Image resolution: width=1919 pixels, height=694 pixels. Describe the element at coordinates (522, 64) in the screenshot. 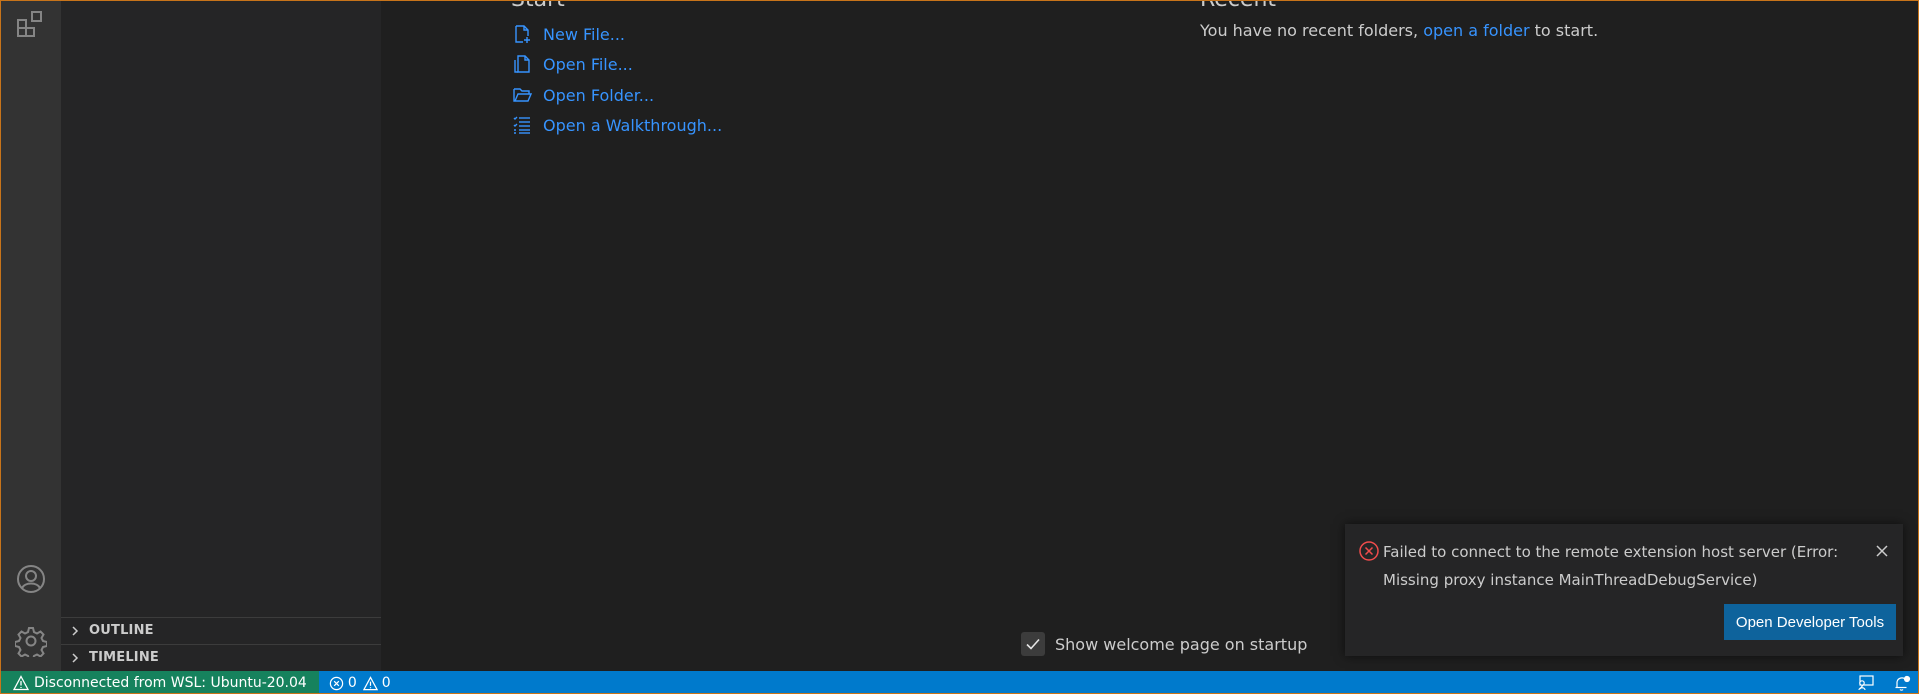

I see `open-file-icon` at that location.